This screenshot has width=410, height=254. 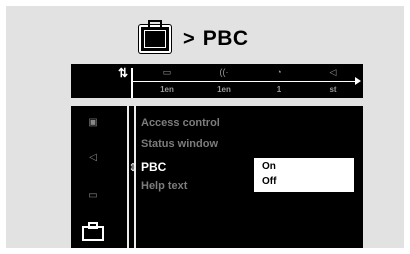 I want to click on subtitle-icon: ▭, so click(x=167, y=72).